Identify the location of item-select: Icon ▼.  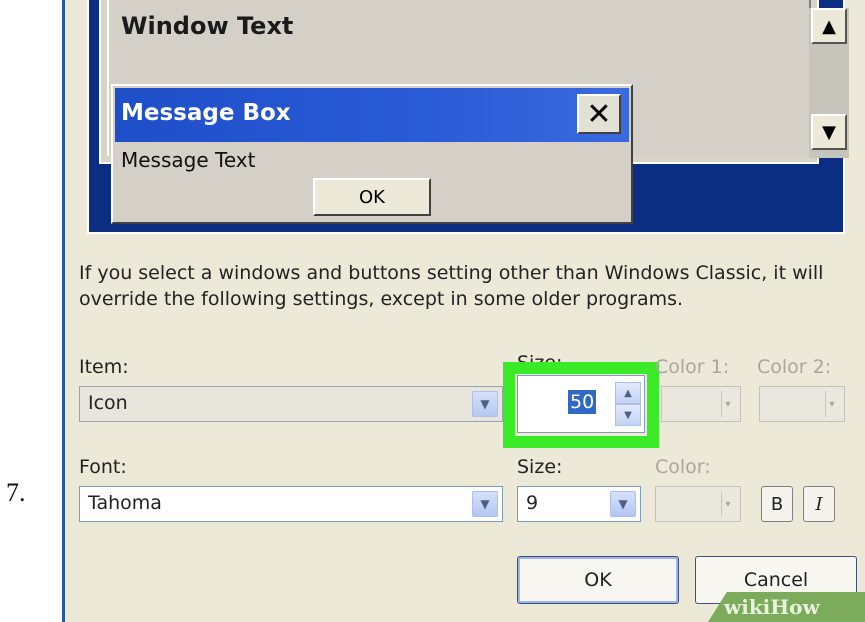
(291, 404).